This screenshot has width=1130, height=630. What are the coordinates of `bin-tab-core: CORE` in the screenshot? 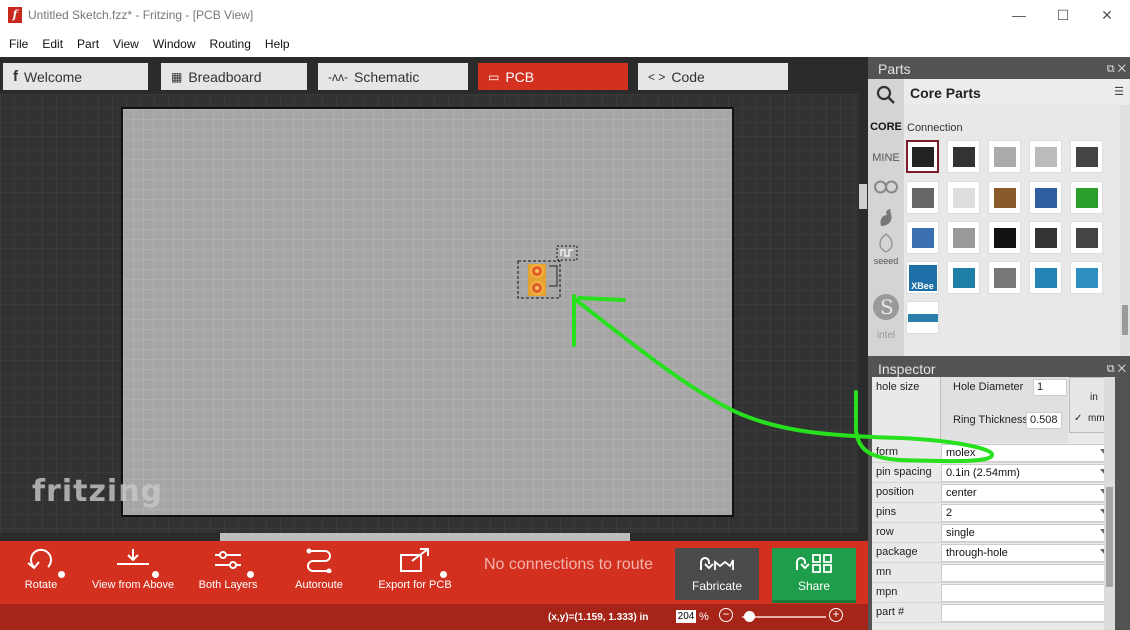 It's located at (886, 127).